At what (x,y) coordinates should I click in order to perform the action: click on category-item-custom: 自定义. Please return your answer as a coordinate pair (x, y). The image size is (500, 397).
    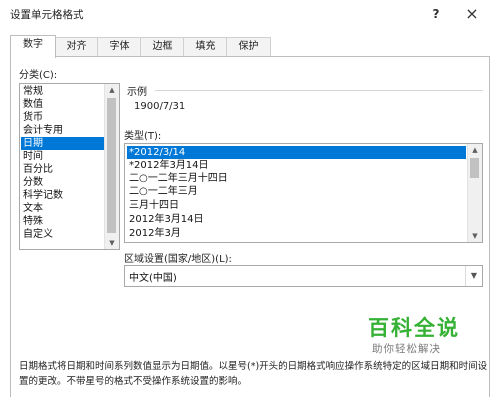
    Looking at the image, I should click on (63, 234).